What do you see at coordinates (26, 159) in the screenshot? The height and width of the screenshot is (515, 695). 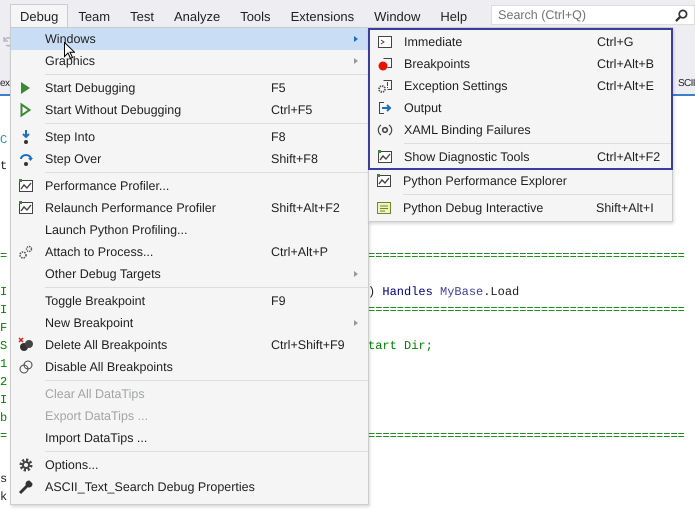 I see `step-over-icon` at bounding box center [26, 159].